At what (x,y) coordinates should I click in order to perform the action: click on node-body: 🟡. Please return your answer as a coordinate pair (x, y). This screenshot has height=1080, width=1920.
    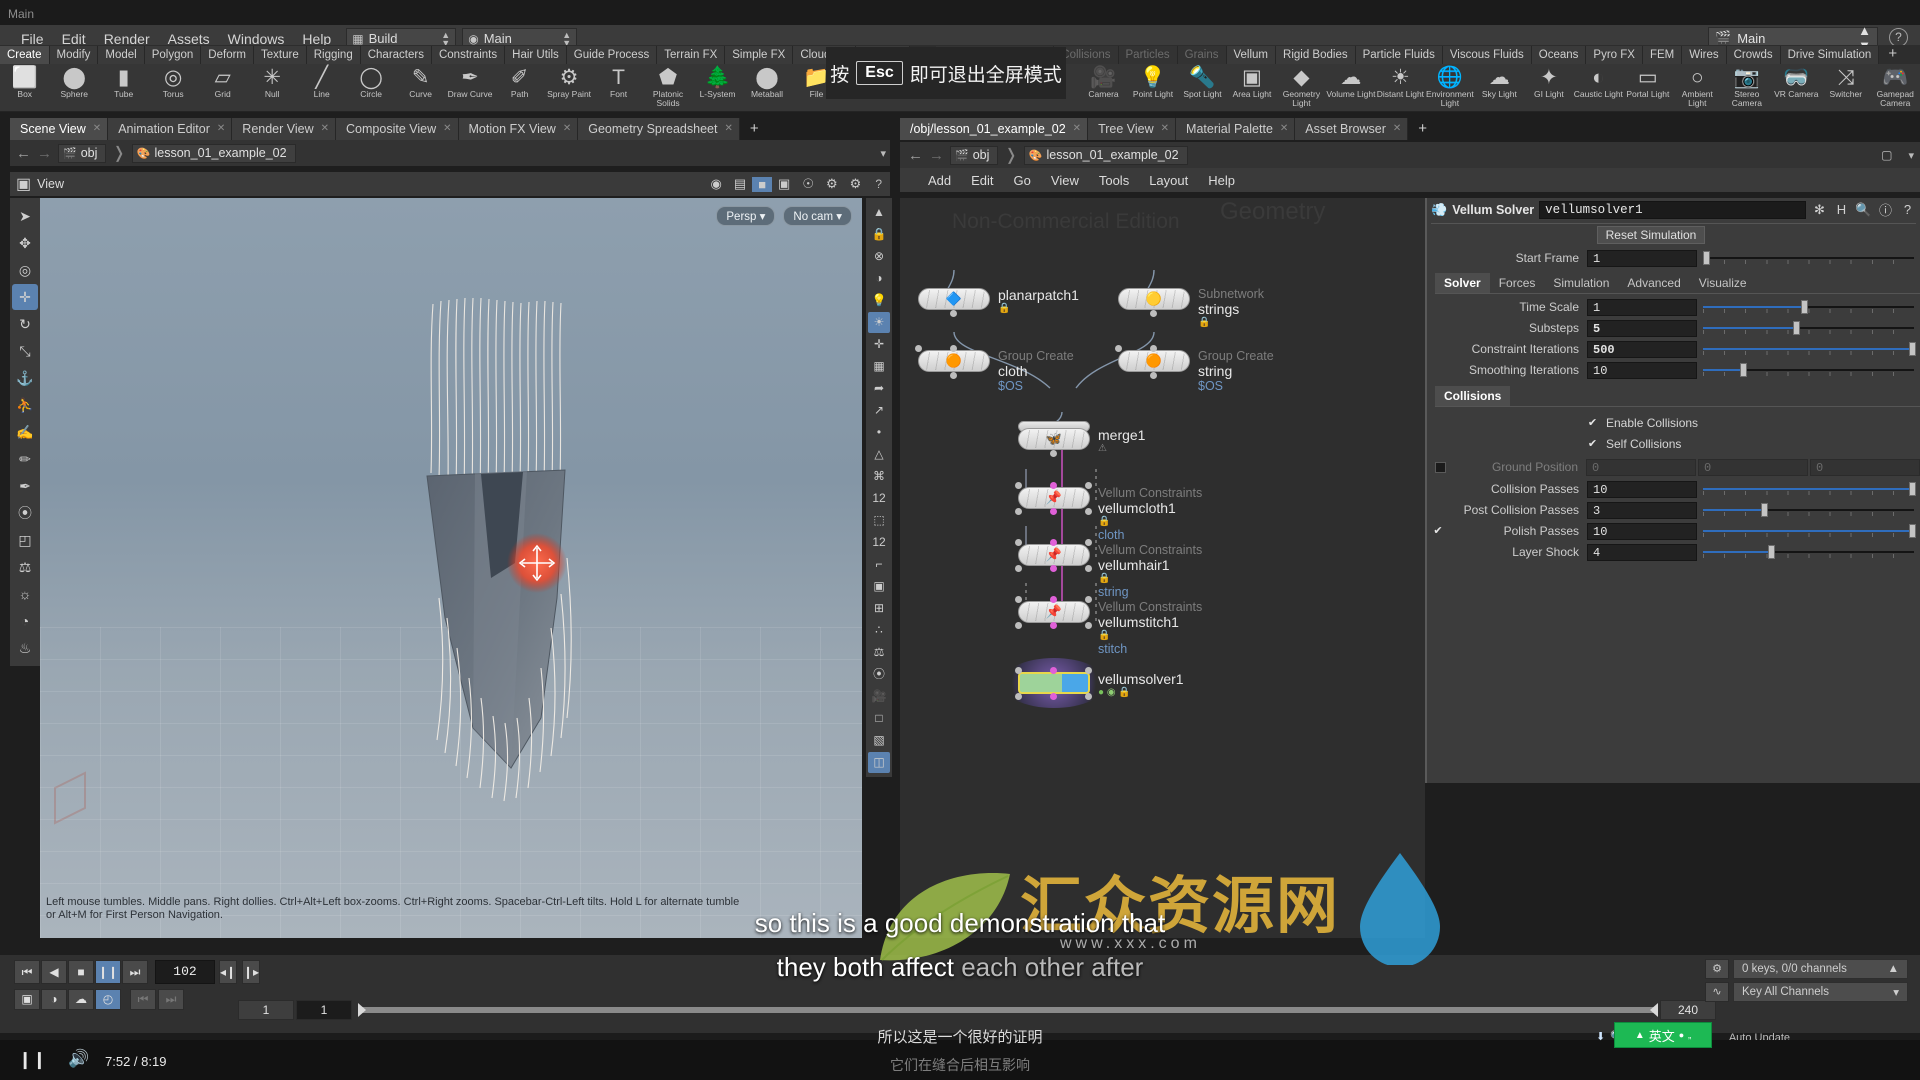
    Looking at the image, I should click on (1154, 299).